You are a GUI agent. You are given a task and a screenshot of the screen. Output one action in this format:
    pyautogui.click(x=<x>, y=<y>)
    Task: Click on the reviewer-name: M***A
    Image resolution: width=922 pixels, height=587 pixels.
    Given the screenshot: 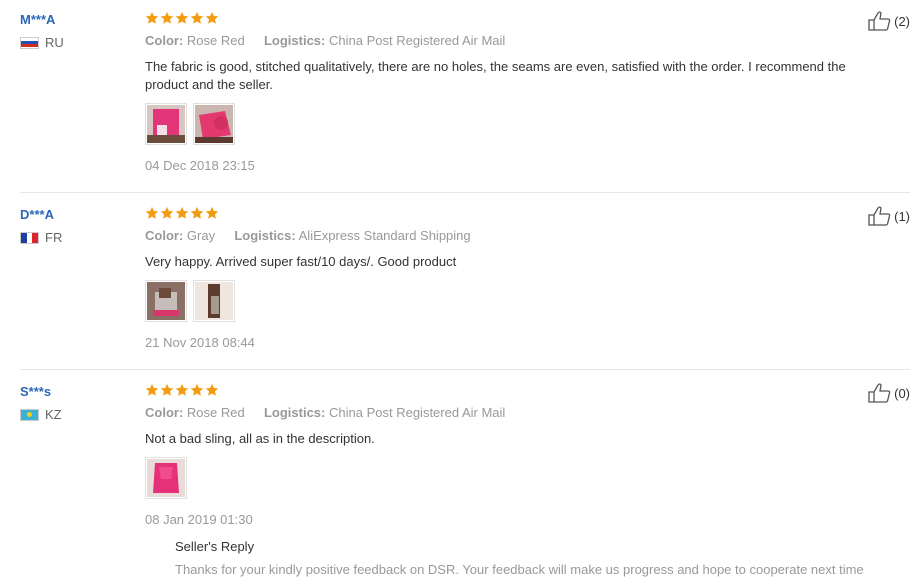 What is the action you would take?
    pyautogui.click(x=77, y=20)
    